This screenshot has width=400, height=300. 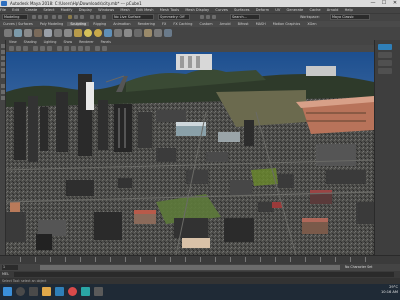 What do you see at coordinates (104, 48) in the screenshot?
I see `xray-icon` at bounding box center [104, 48].